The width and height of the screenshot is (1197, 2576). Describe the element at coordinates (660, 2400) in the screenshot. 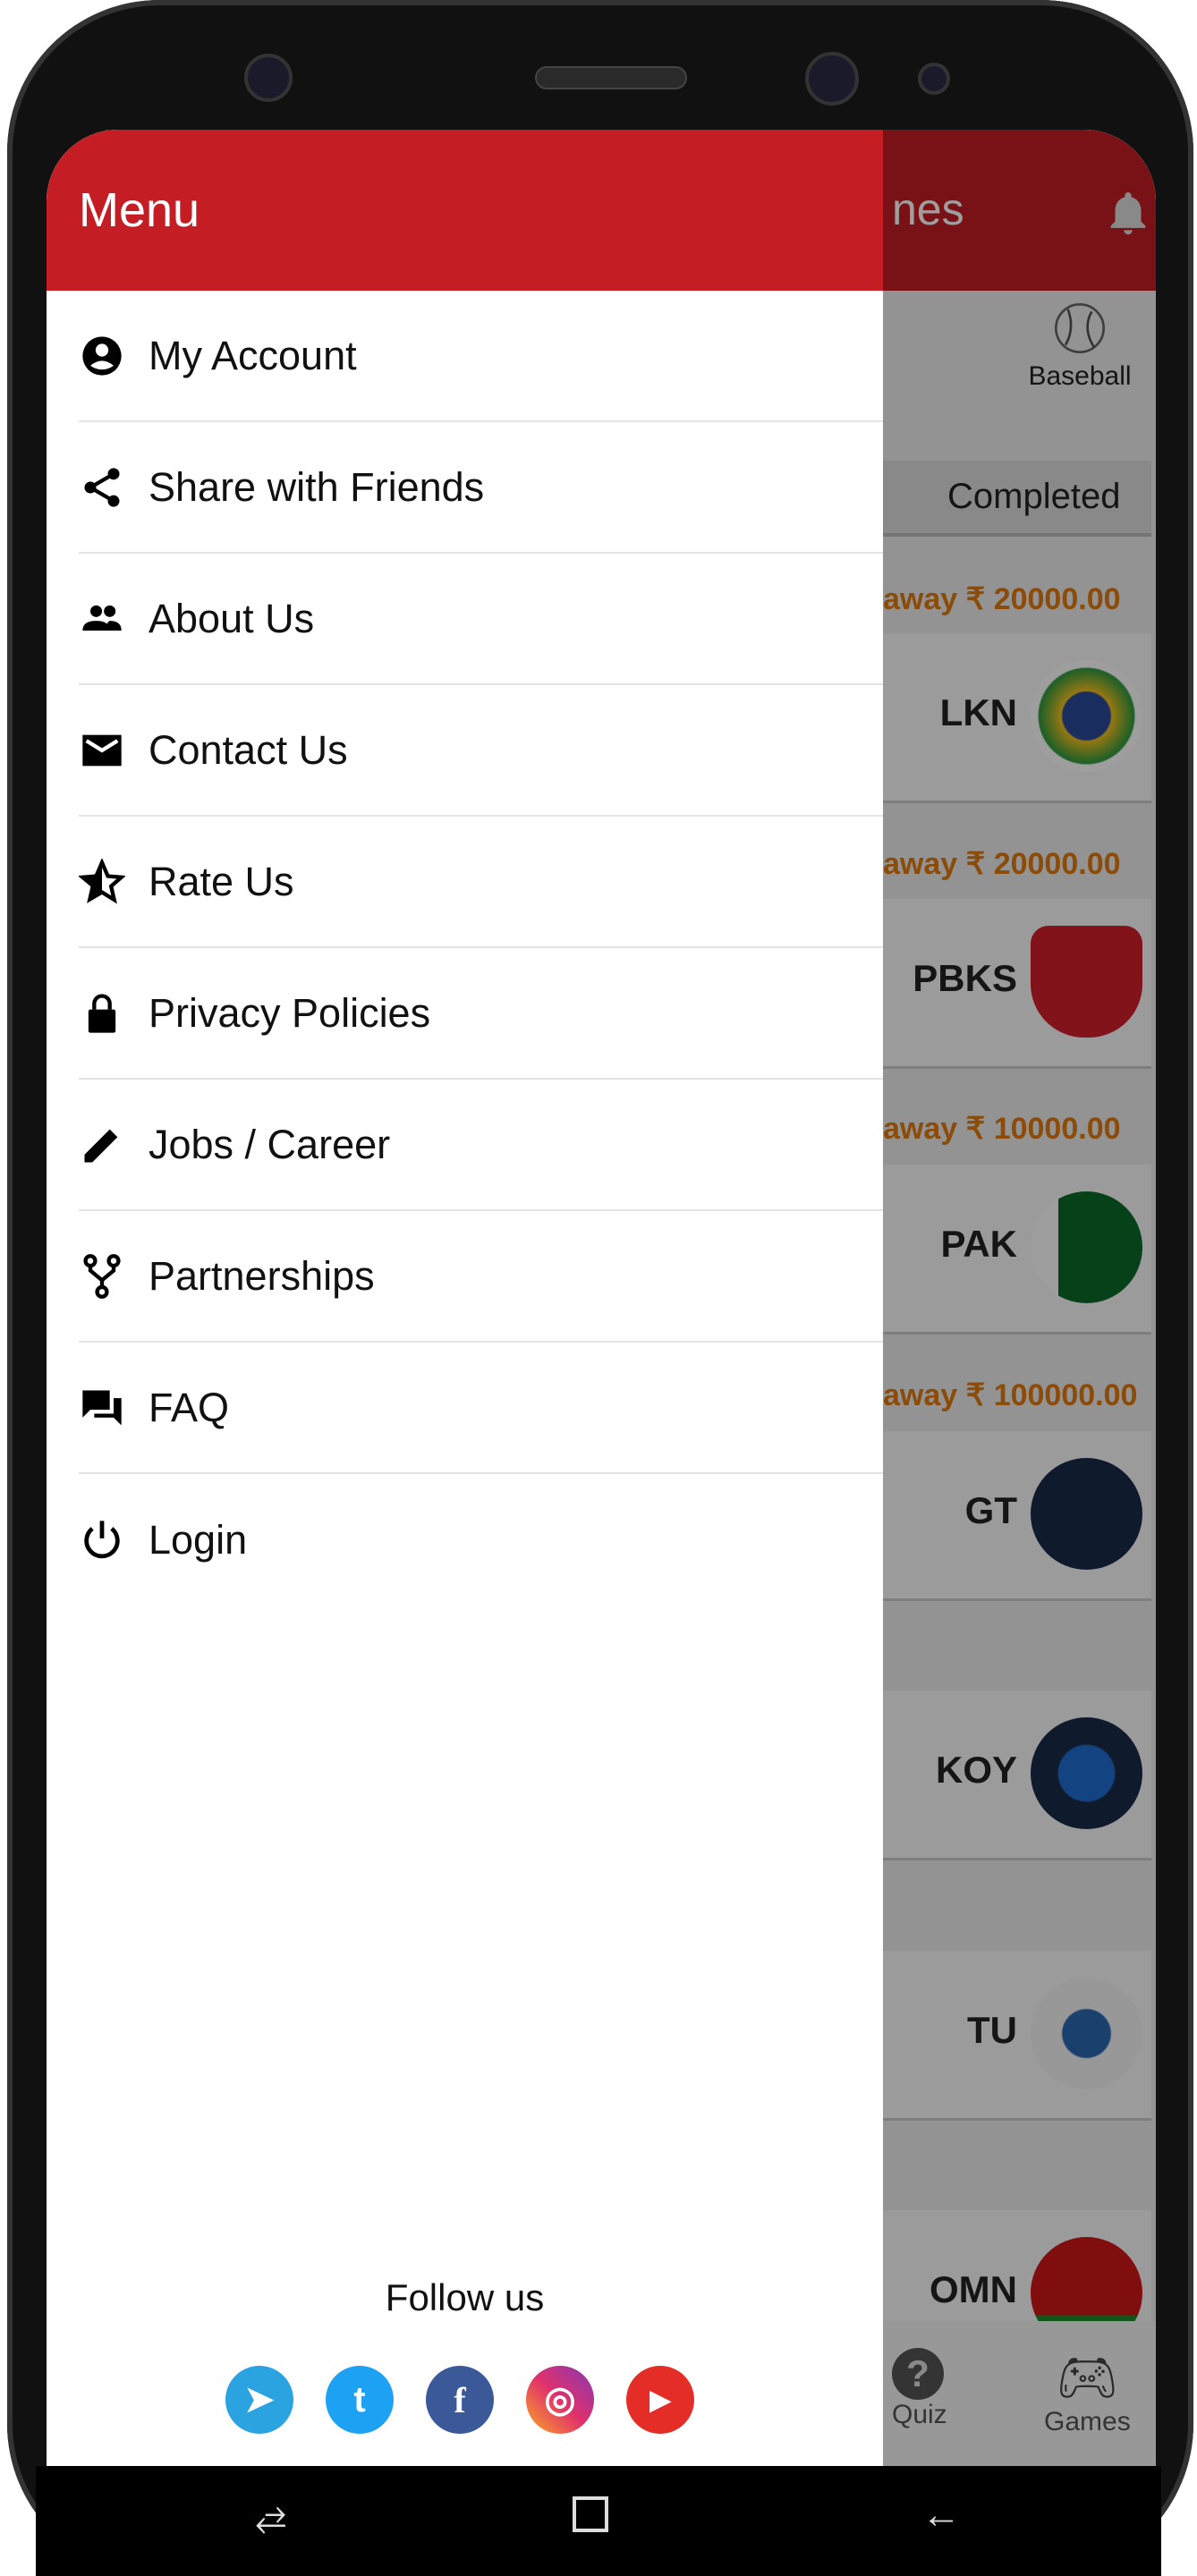

I see `youtube-icon: ▶` at that location.